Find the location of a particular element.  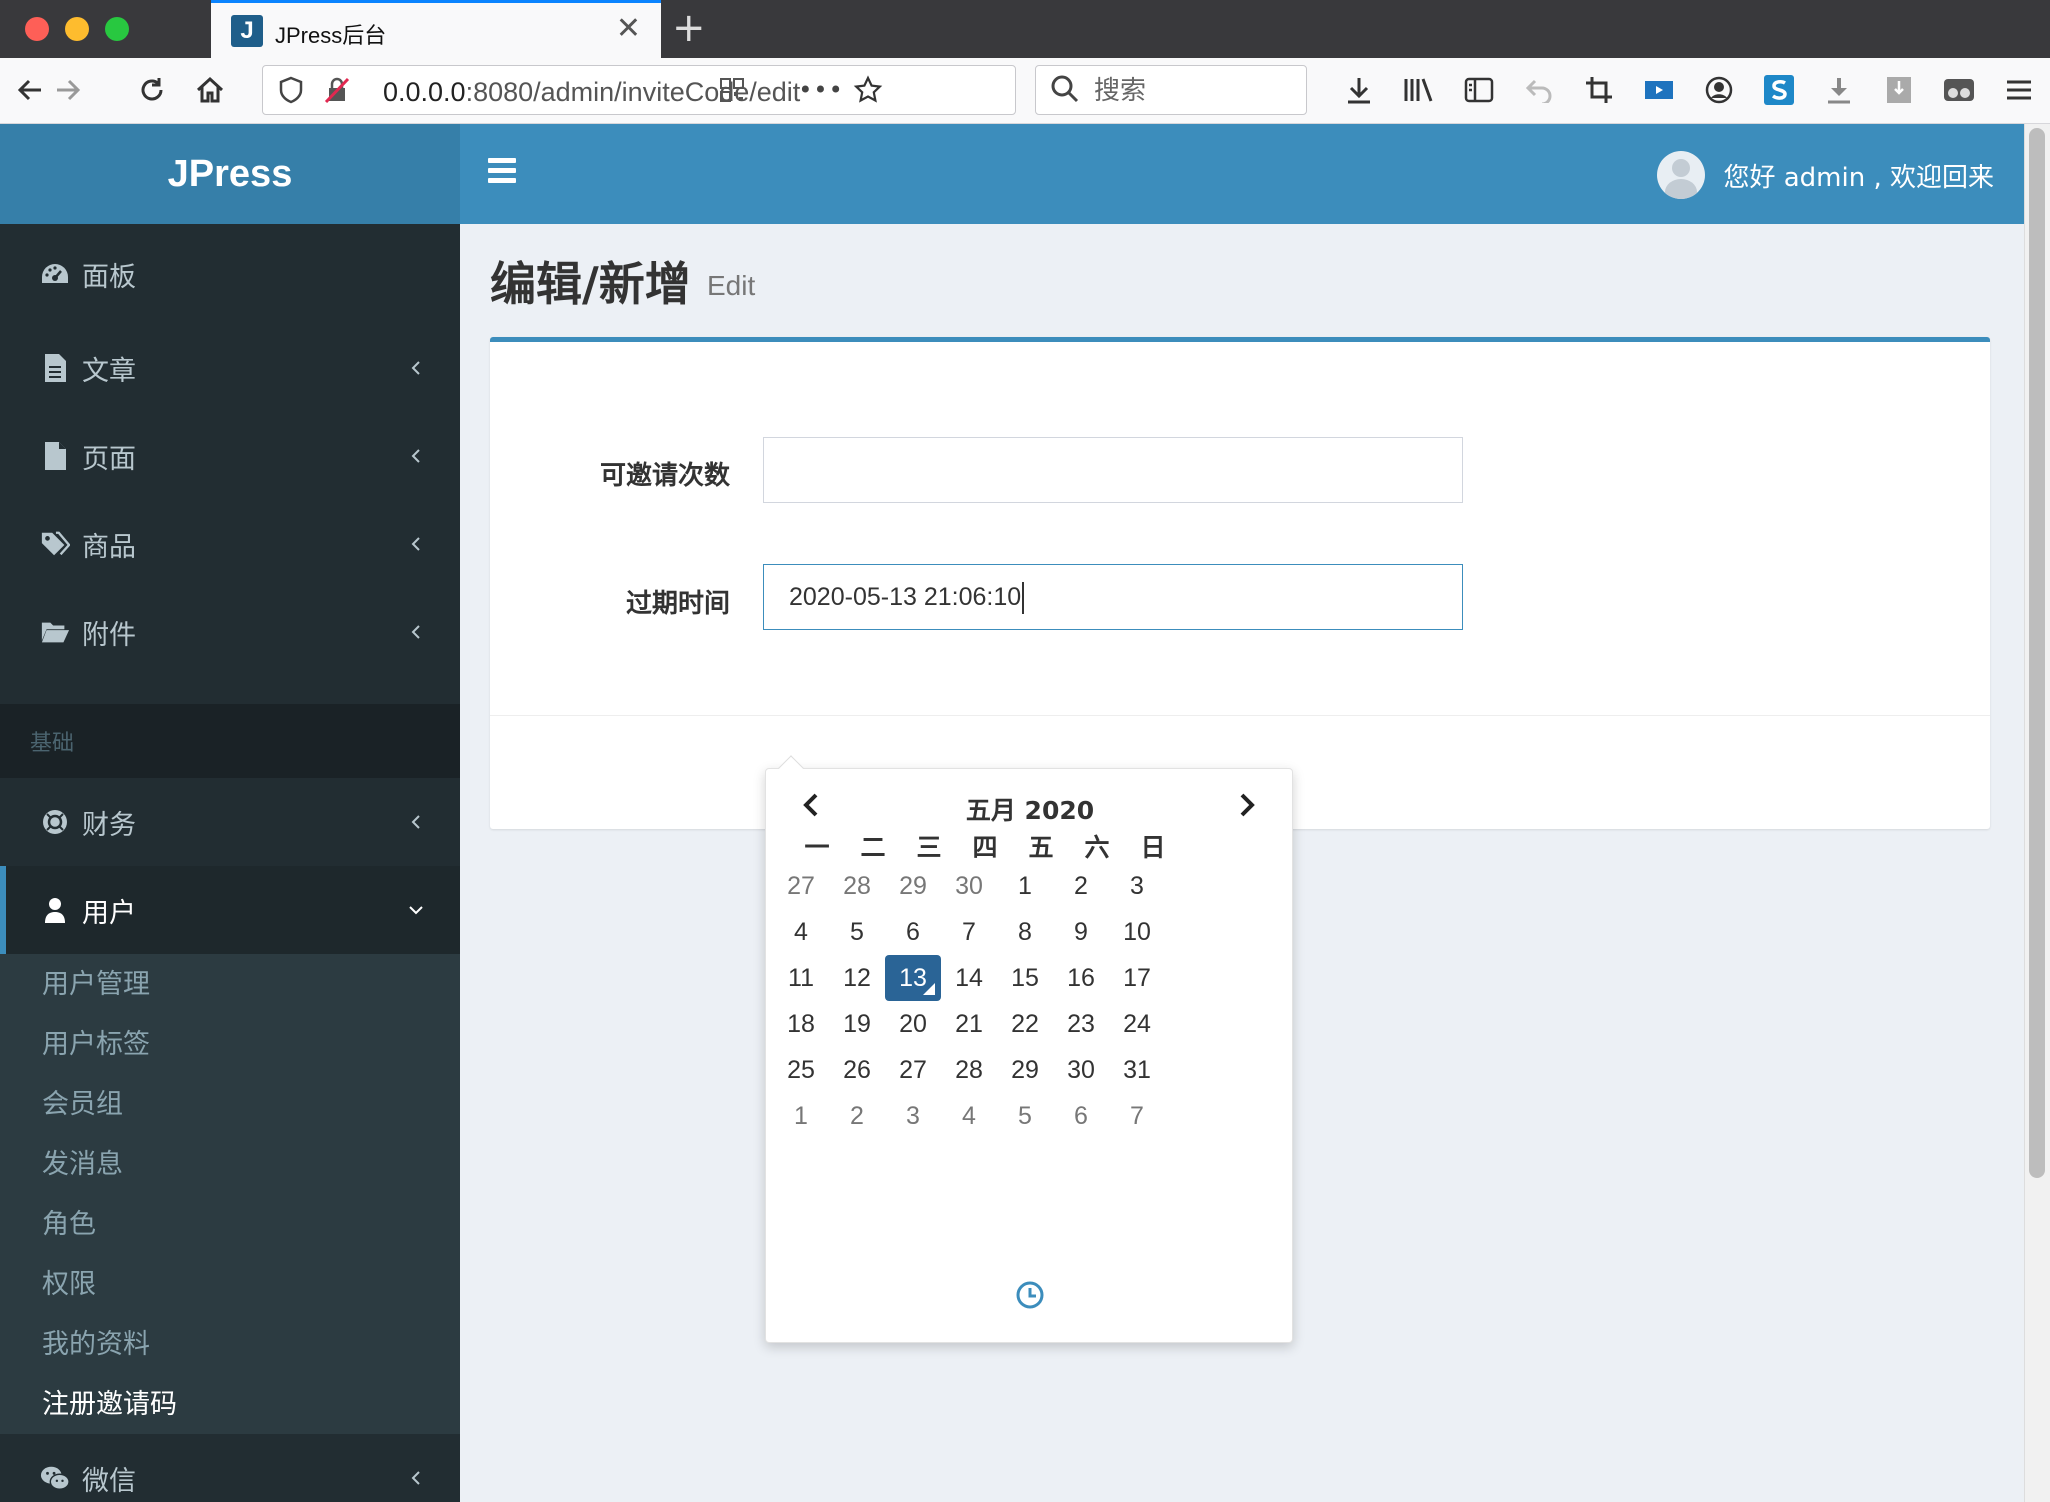

calendar-day: 17 is located at coordinates (1137, 978).